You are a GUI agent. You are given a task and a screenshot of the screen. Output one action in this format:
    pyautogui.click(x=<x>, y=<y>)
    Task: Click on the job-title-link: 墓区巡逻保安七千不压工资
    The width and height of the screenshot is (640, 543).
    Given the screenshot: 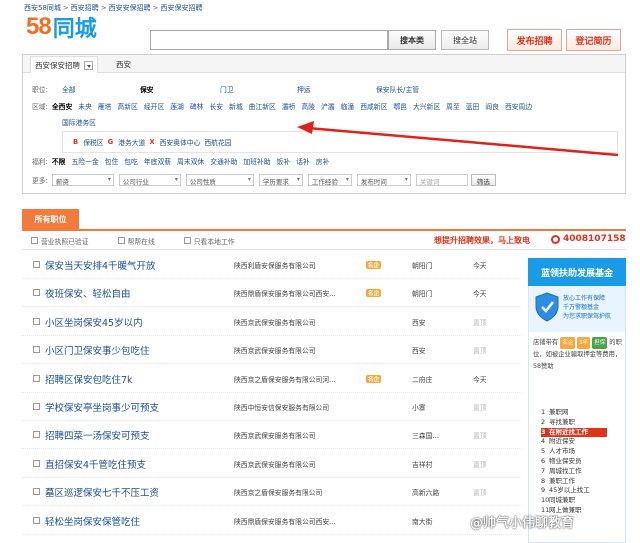 What is the action you would take?
    pyautogui.click(x=102, y=492)
    